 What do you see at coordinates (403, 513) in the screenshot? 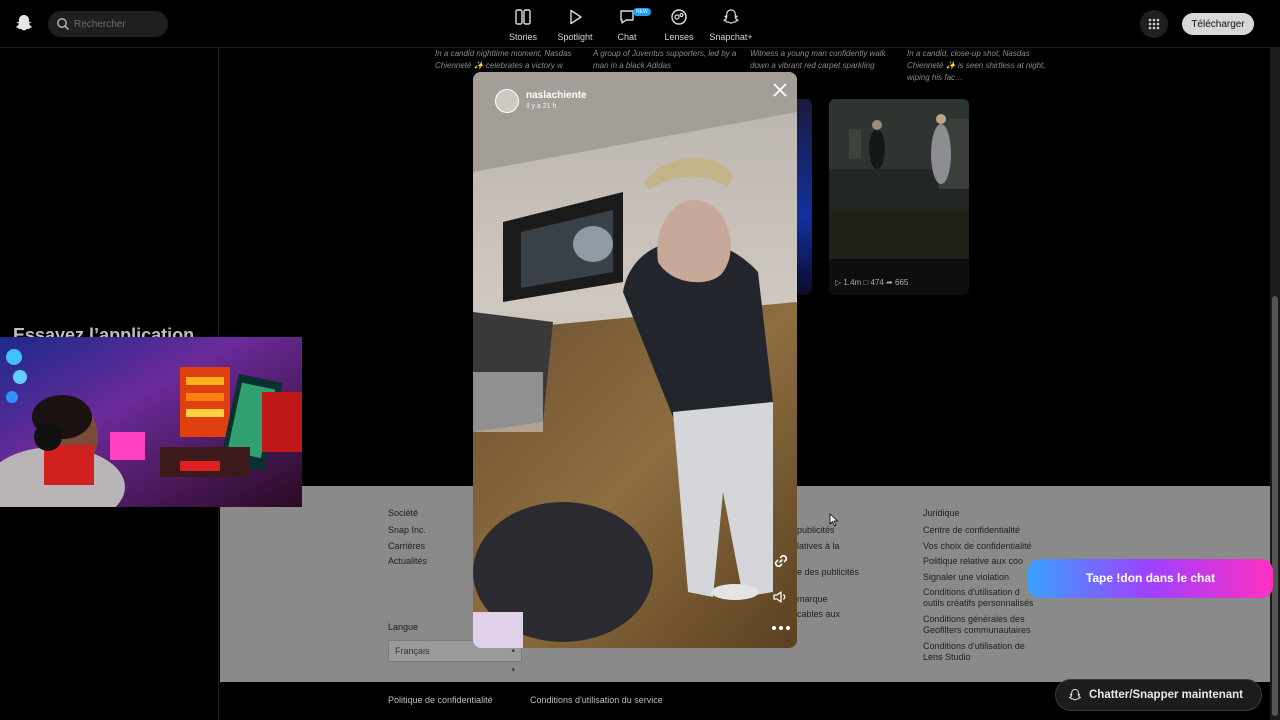
I see `footer-company-title: Société` at bounding box center [403, 513].